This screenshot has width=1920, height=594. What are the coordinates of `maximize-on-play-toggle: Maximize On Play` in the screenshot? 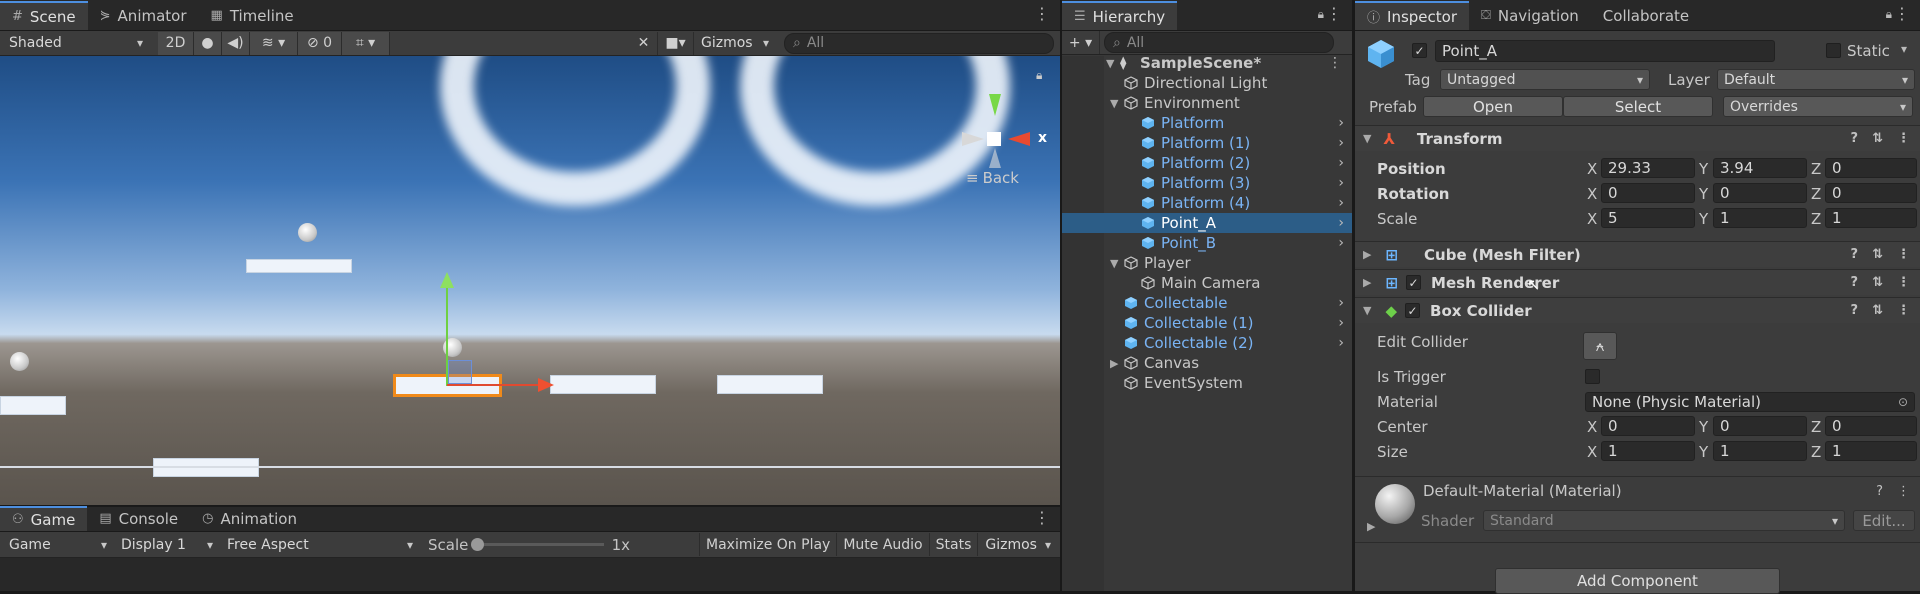 It's located at (768, 544).